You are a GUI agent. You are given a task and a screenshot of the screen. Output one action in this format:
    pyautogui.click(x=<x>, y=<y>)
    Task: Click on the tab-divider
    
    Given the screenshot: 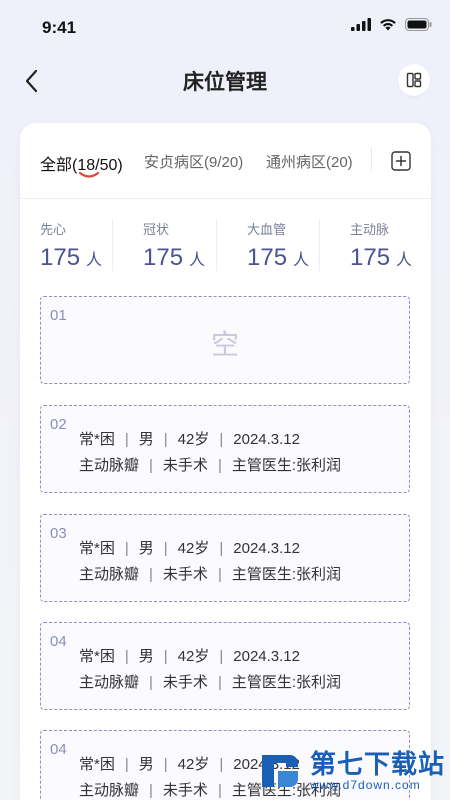 What is the action you would take?
    pyautogui.click(x=371, y=159)
    